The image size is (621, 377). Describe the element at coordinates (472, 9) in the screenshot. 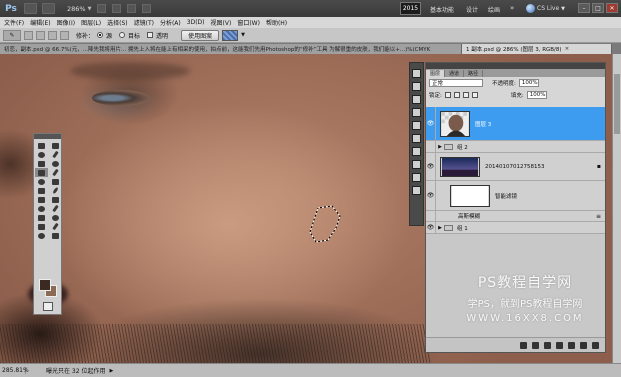

I see `workspace-design: 设计` at that location.